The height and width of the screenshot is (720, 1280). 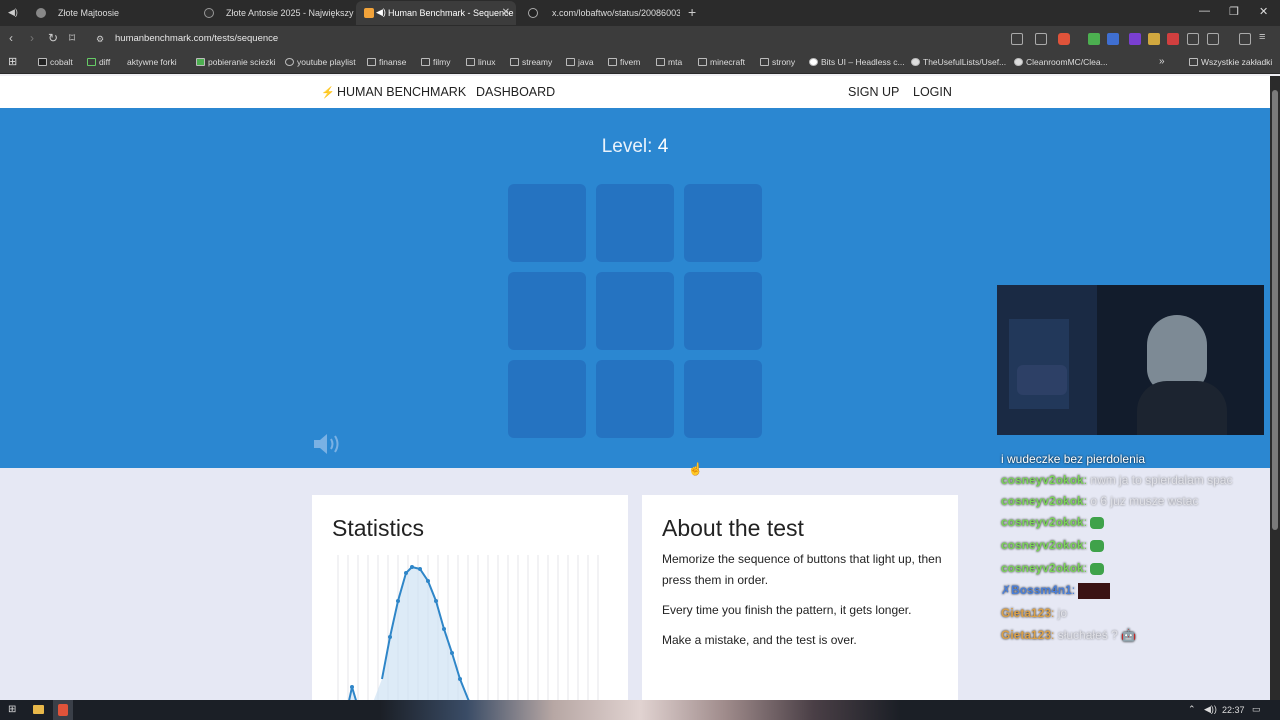 What do you see at coordinates (386, 62) in the screenshot?
I see `bookmark-finanse: finanse` at bounding box center [386, 62].